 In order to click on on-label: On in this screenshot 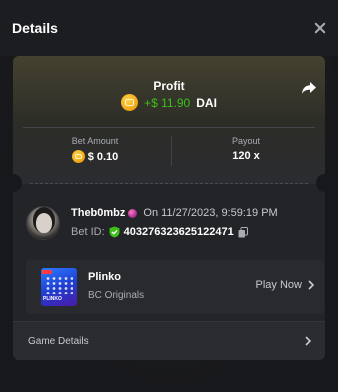, I will do `click(151, 213)`.